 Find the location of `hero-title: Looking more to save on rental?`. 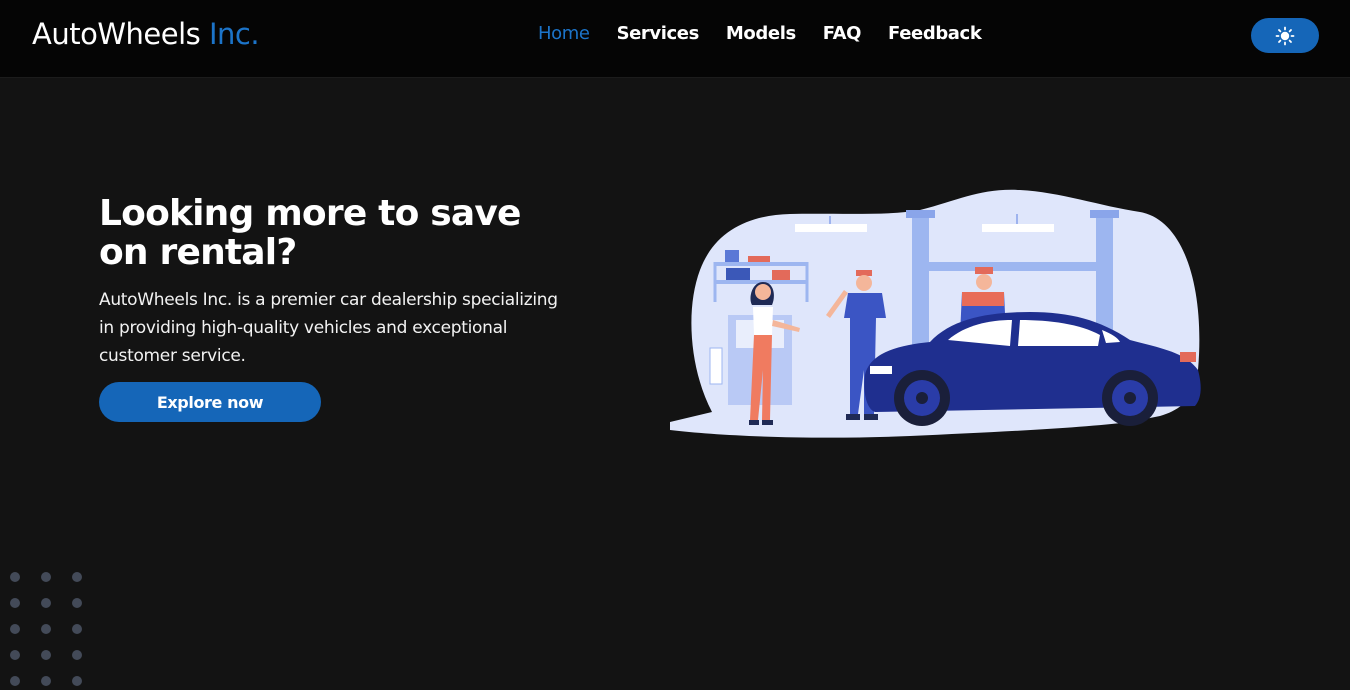

hero-title: Looking more to save on rental? is located at coordinates (310, 233).